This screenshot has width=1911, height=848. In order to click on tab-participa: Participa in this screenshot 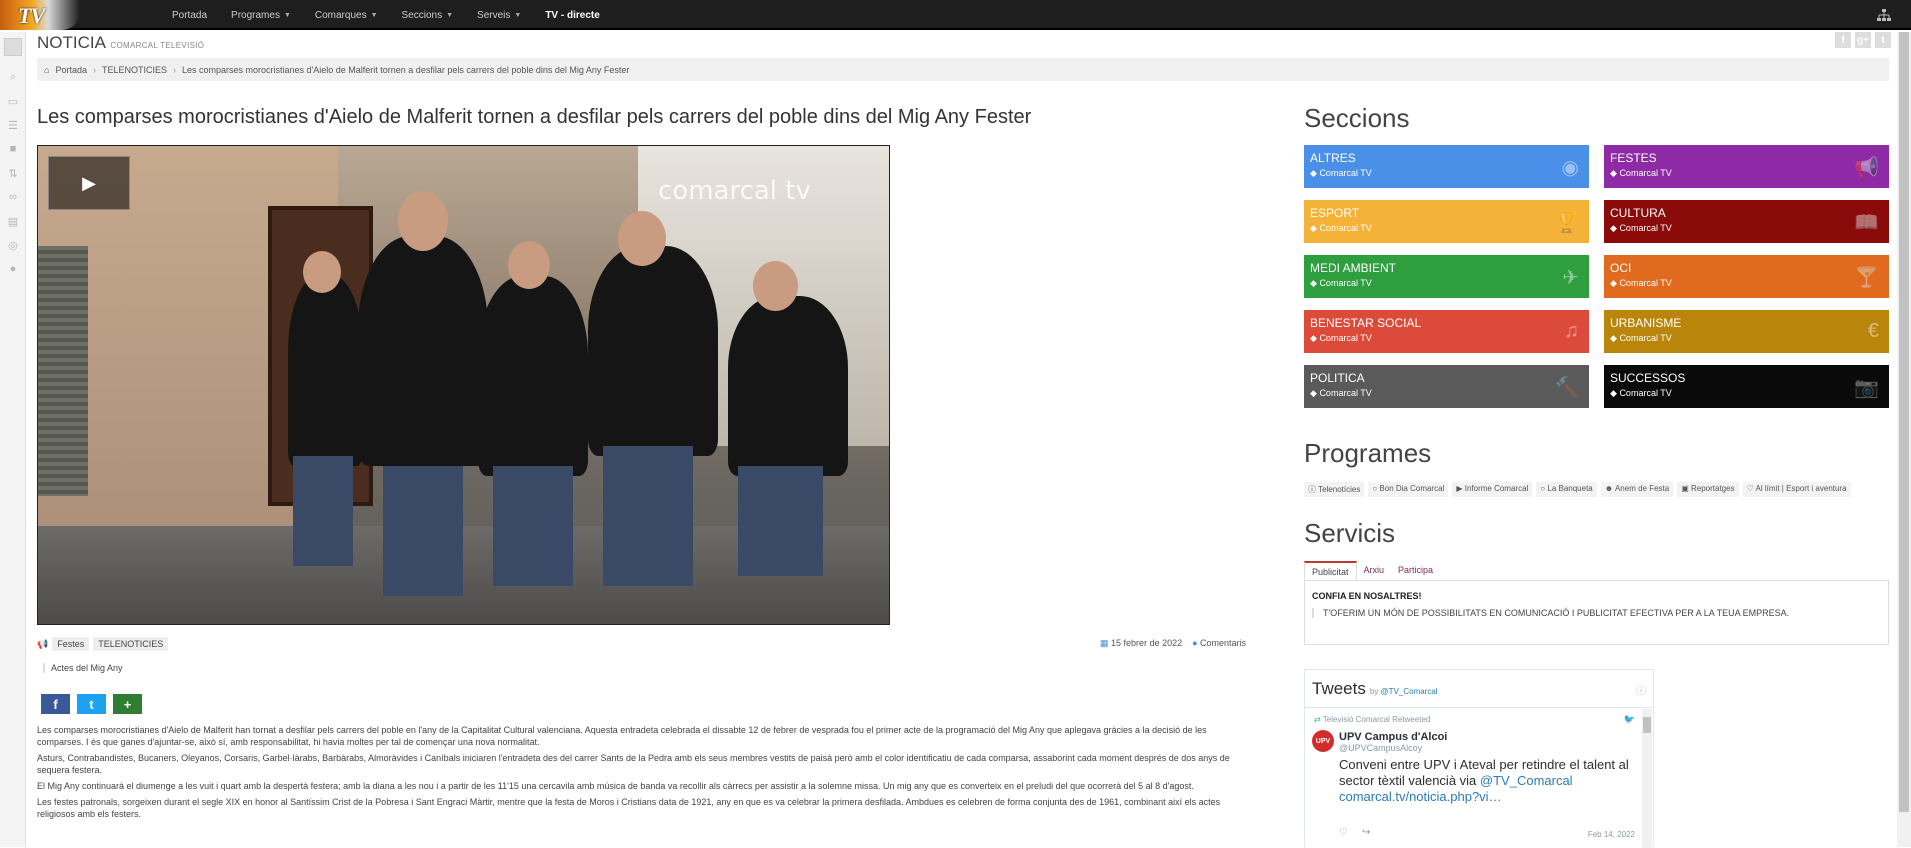, I will do `click(1415, 570)`.